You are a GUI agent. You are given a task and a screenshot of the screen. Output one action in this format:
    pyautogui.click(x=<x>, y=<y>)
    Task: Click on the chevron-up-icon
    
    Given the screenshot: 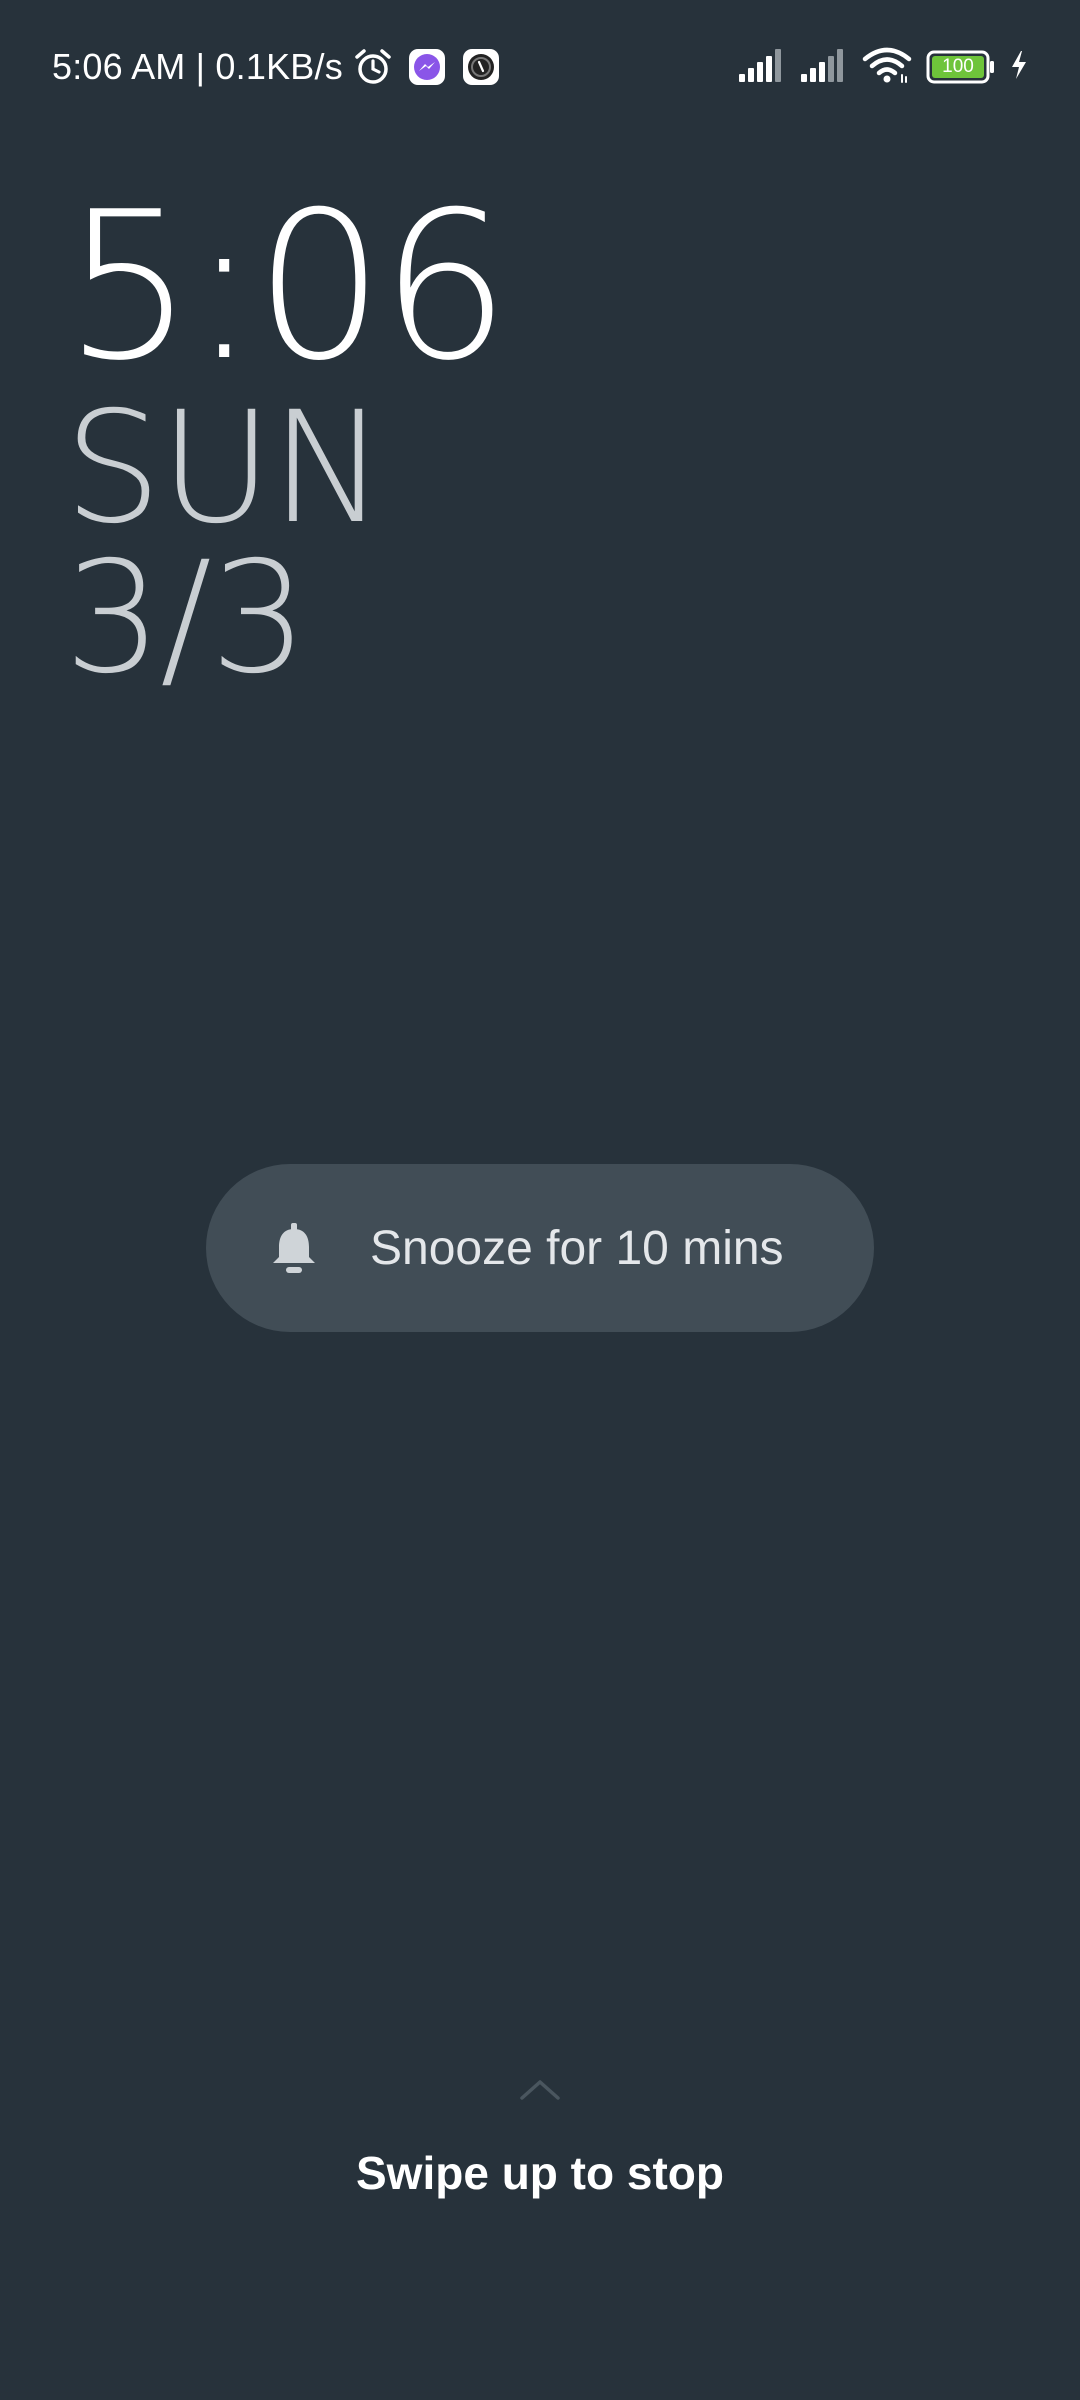 What is the action you would take?
    pyautogui.click(x=540, y=2090)
    